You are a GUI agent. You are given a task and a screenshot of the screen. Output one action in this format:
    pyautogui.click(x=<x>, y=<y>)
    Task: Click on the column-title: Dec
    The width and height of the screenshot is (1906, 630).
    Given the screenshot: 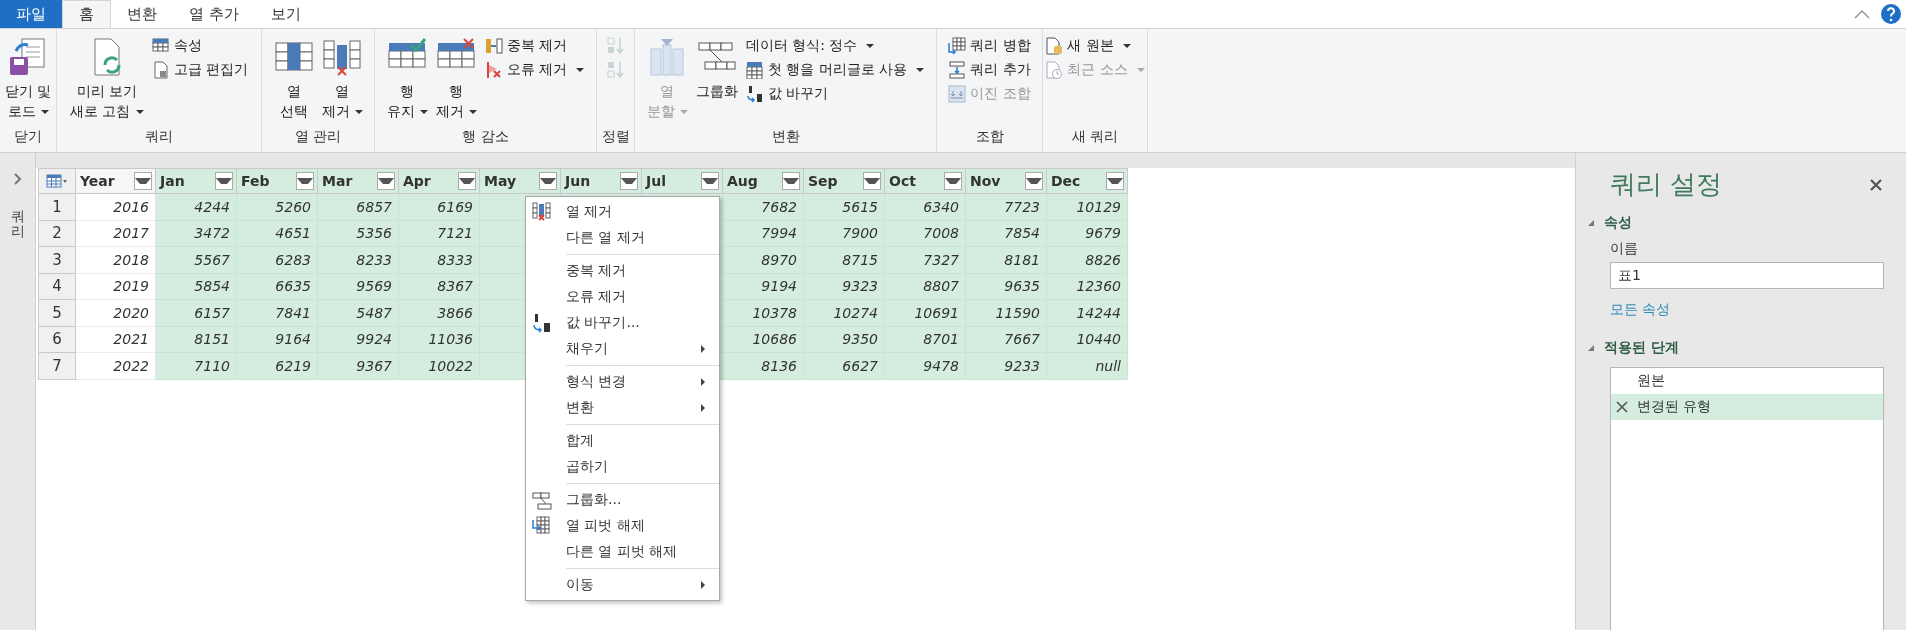 What is the action you would take?
    pyautogui.click(x=1066, y=181)
    